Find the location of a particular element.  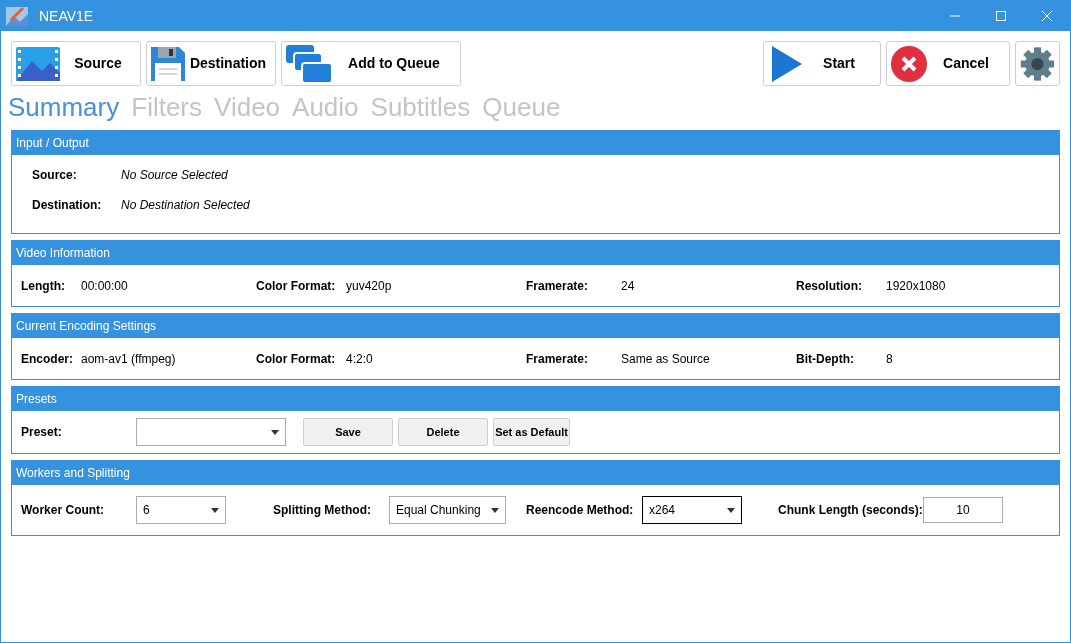

field-label: Encoder: is located at coordinates (47, 359).